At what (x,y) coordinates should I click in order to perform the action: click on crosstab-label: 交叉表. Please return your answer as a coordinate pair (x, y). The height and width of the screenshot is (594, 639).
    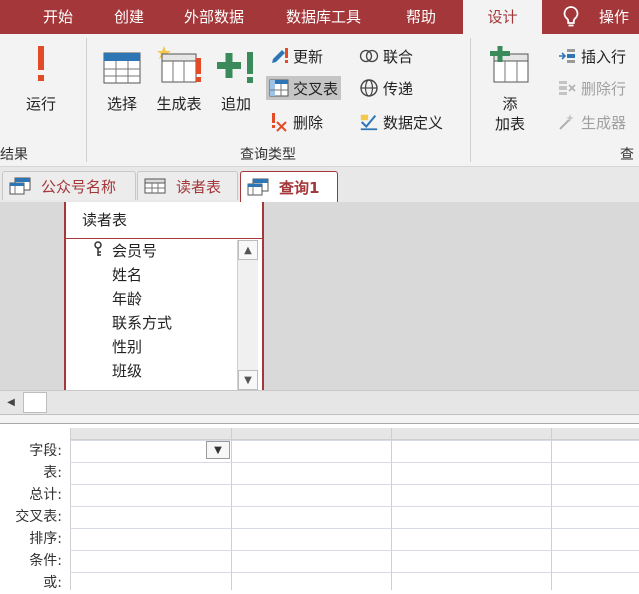
    Looking at the image, I should click on (316, 88).